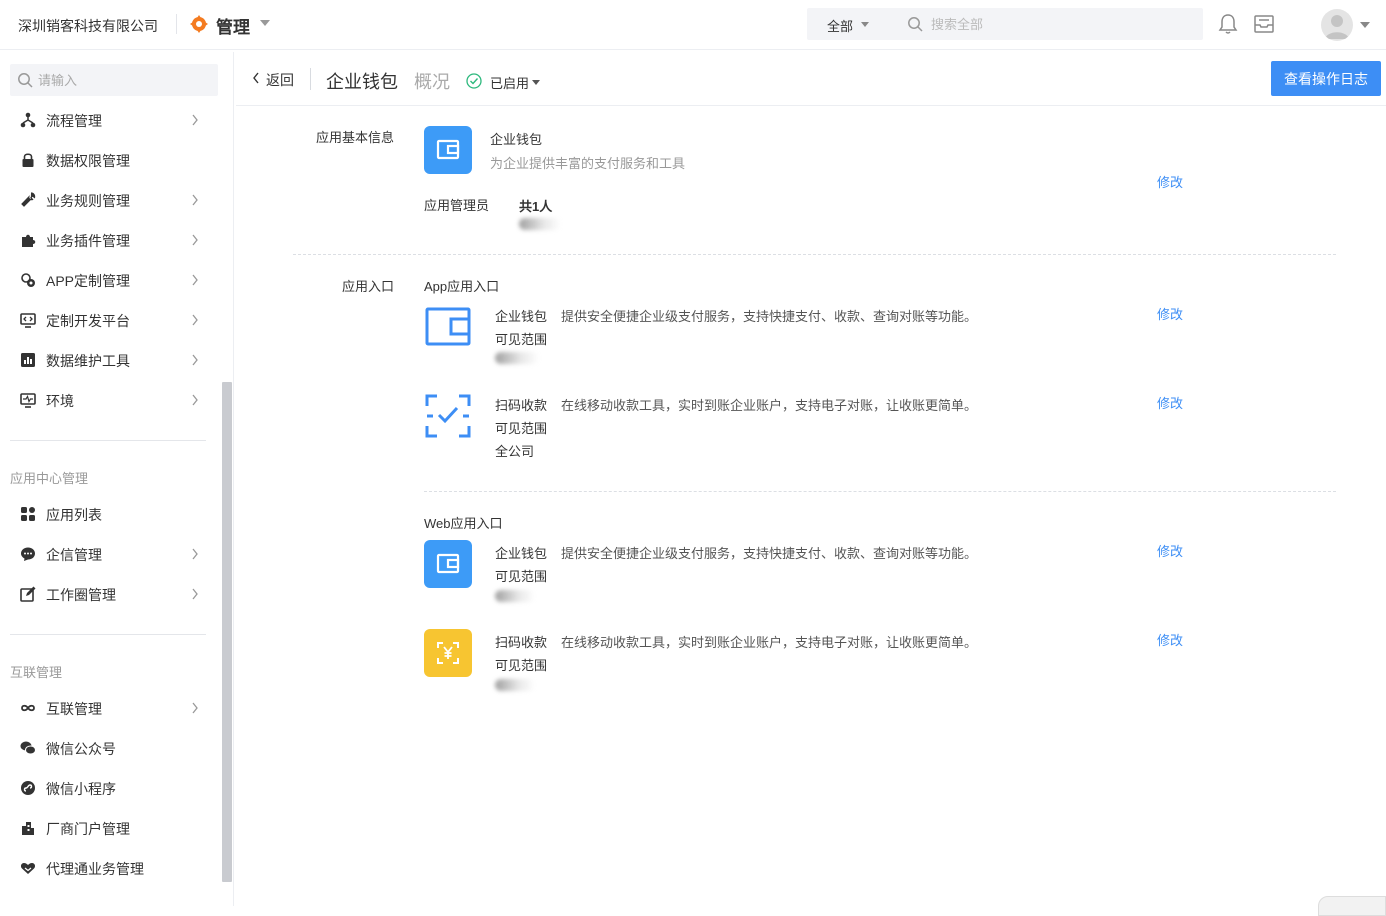 The width and height of the screenshot is (1386, 916). I want to click on app-custom-icon, so click(28, 280).